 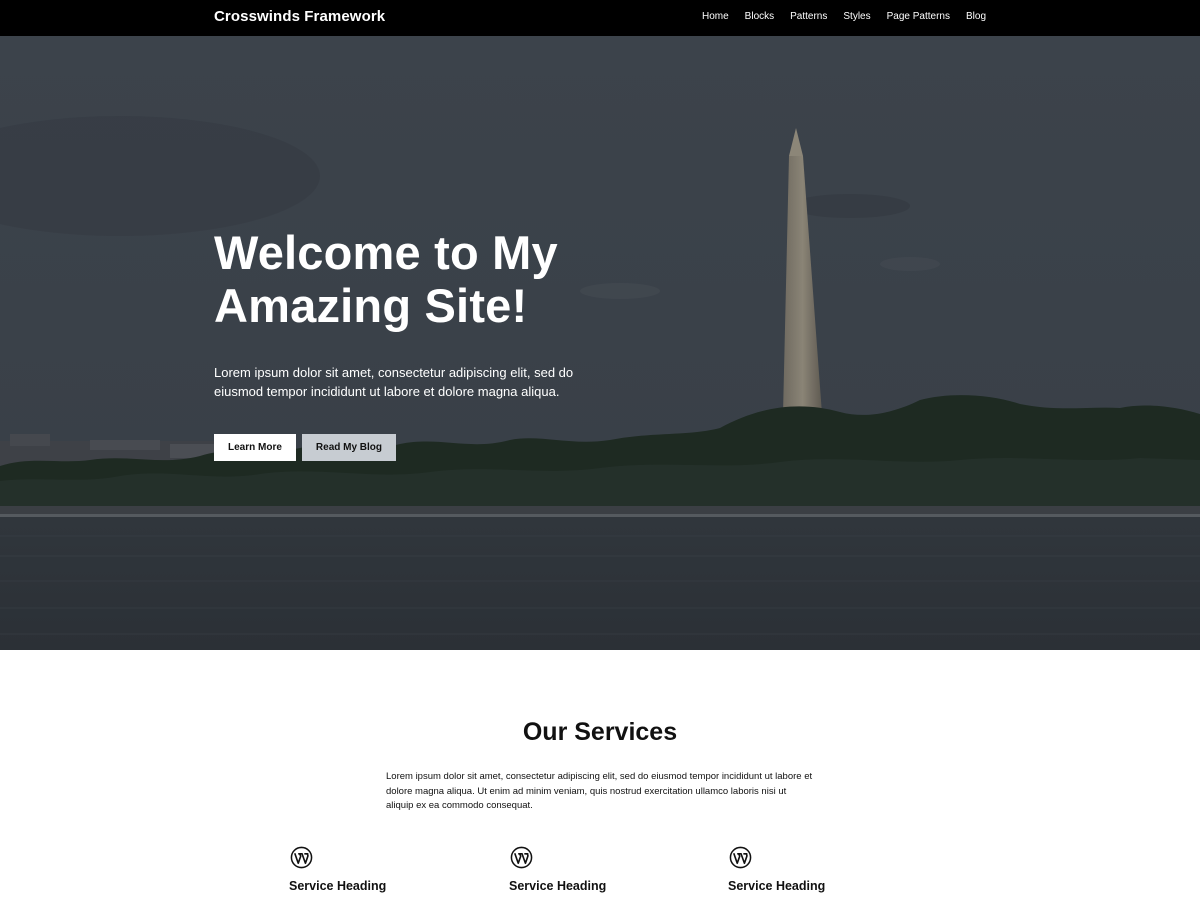 What do you see at coordinates (371, 305) in the screenshot?
I see `hero-title-line-2: Amazing Site!` at bounding box center [371, 305].